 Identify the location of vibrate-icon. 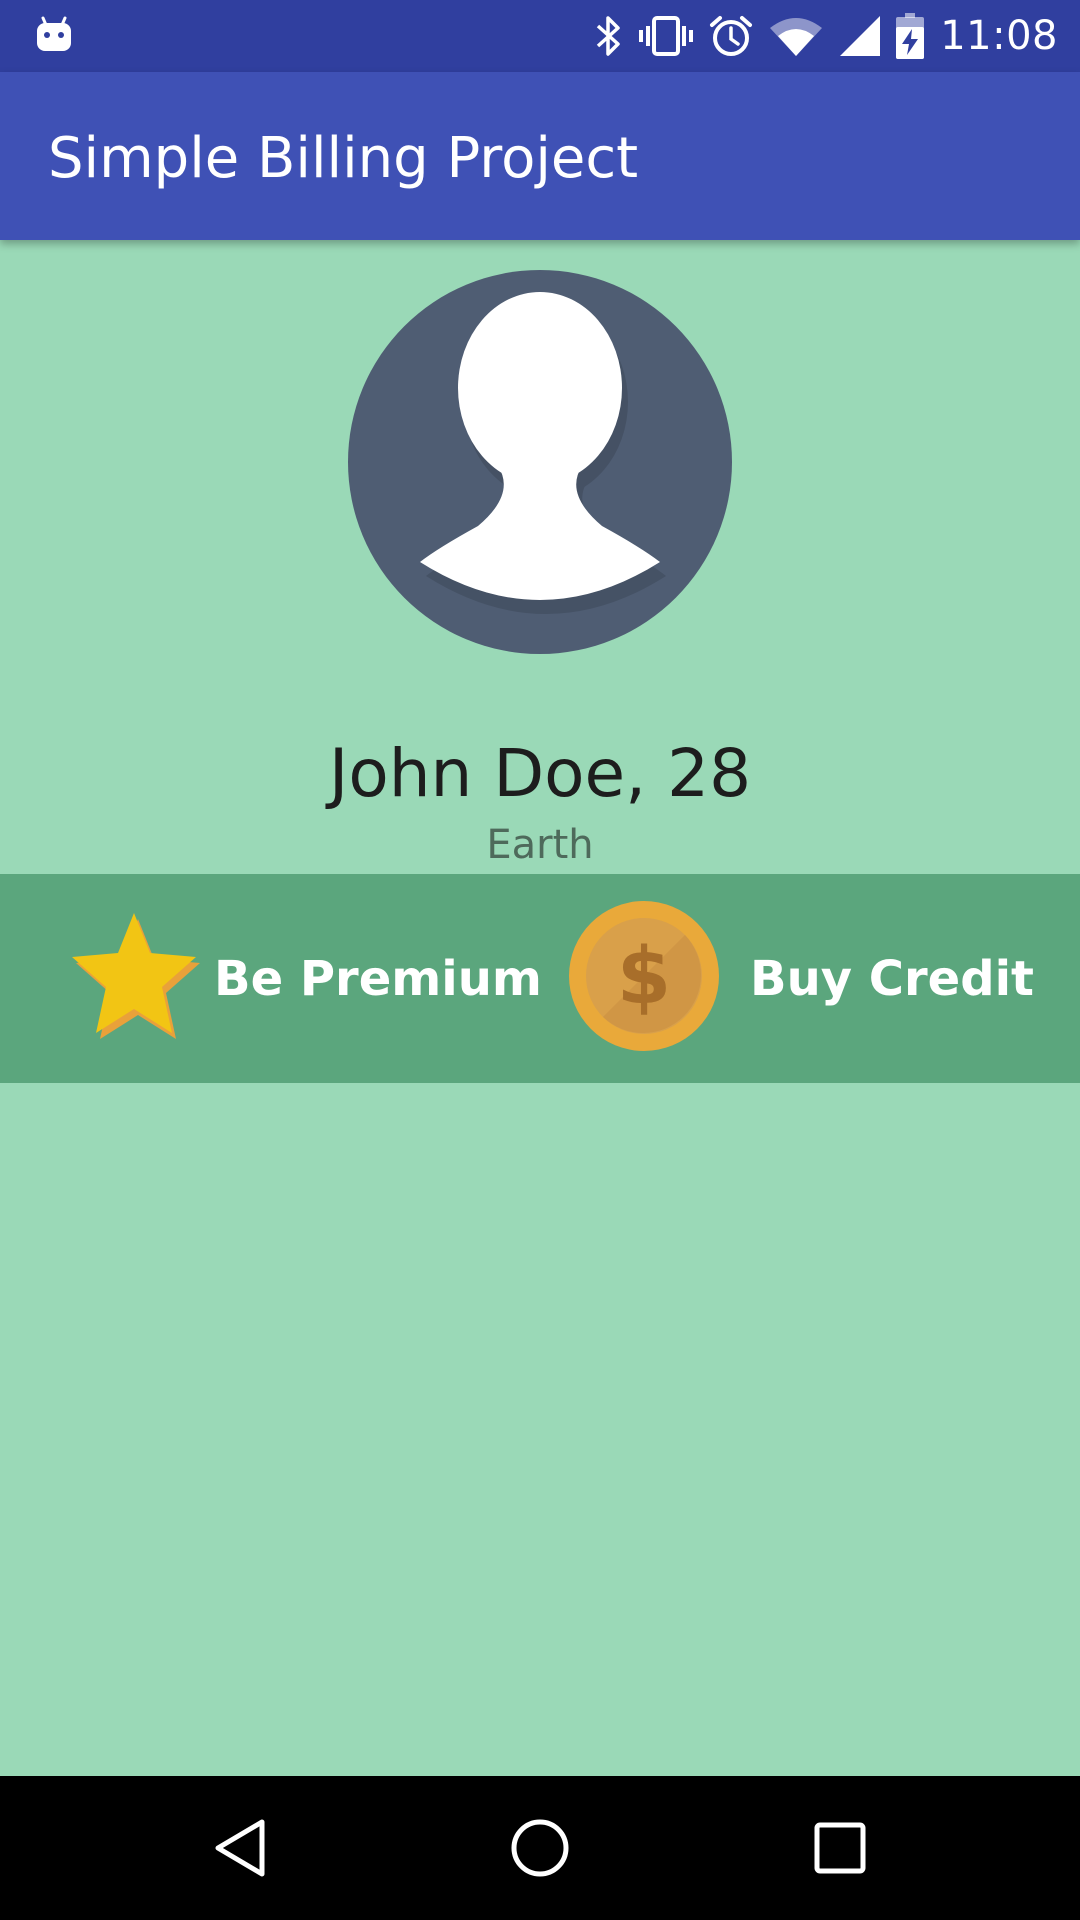
(666, 36).